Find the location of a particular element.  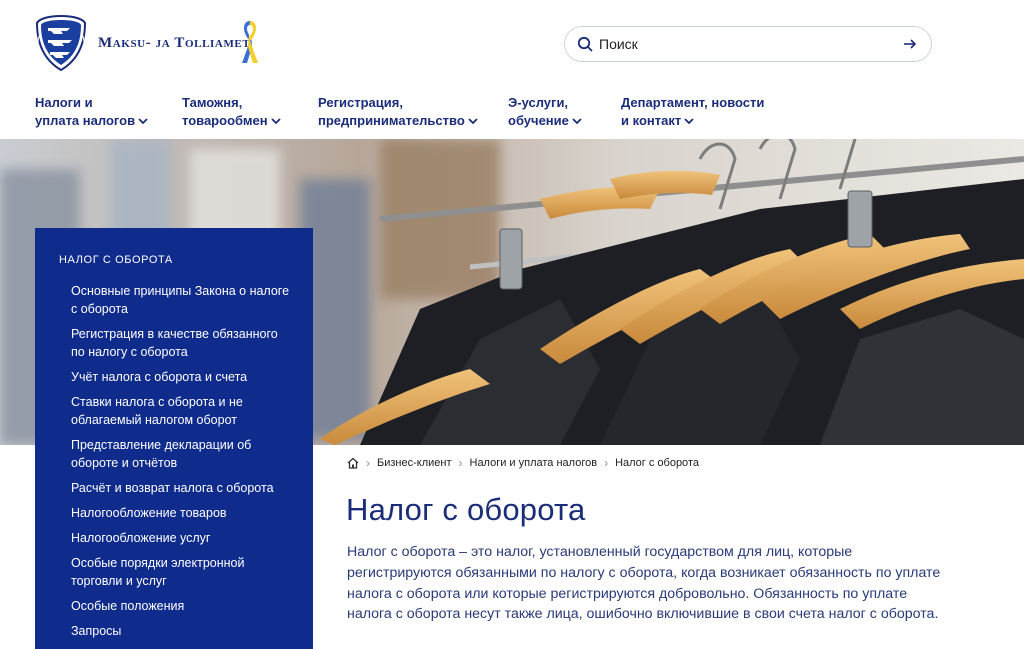

search-icon is located at coordinates (585, 44).